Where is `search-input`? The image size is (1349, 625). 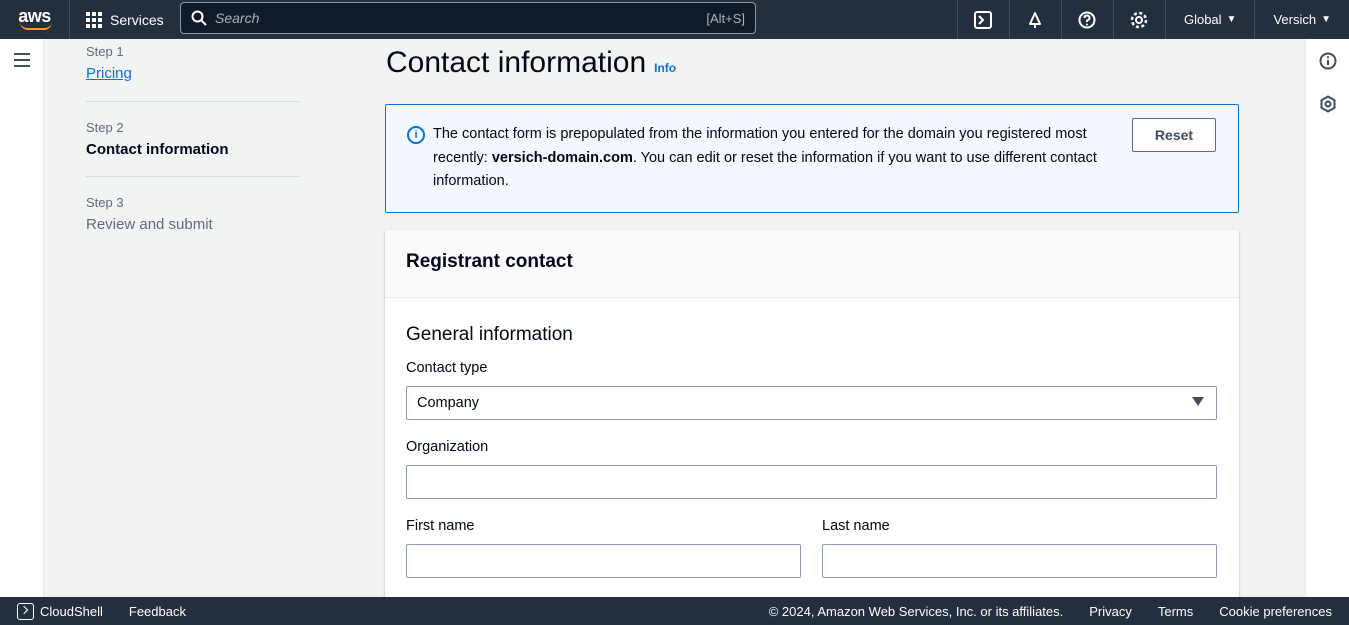 search-input is located at coordinates (461, 18).